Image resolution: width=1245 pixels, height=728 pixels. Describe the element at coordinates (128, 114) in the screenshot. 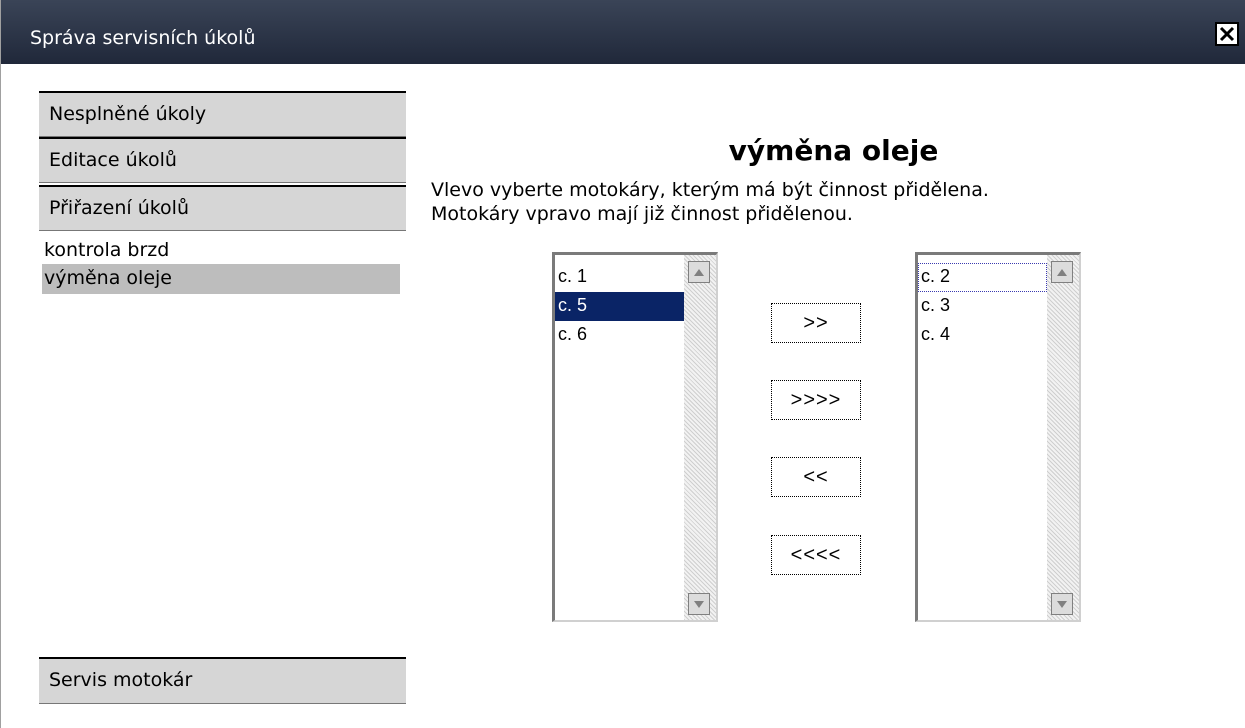

I see `sidebar-item-label: Nesplněné úkoly` at that location.